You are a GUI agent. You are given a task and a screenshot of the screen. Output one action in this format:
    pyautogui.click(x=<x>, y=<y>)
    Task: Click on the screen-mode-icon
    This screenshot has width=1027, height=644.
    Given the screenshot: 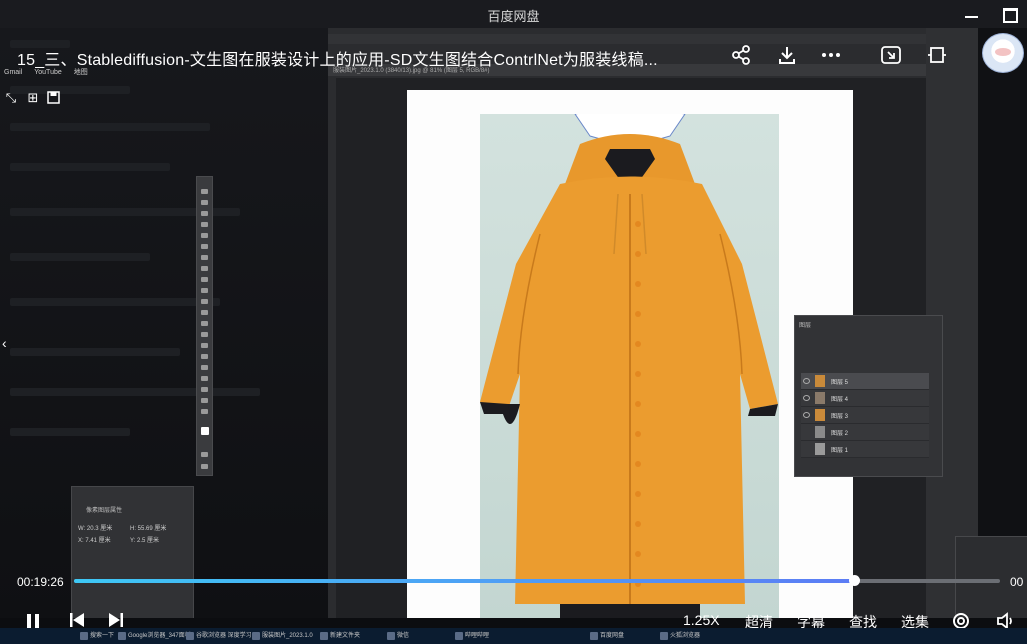 What is the action you would take?
    pyautogui.click(x=204, y=466)
    